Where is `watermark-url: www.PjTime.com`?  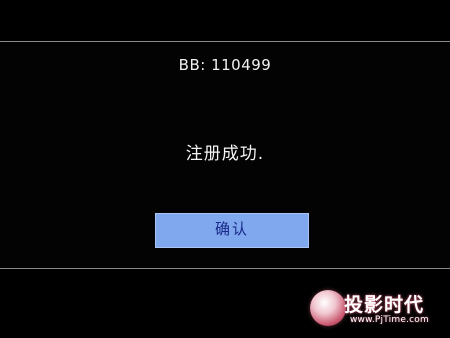 watermark-url: www.PjTime.com is located at coordinates (389, 320).